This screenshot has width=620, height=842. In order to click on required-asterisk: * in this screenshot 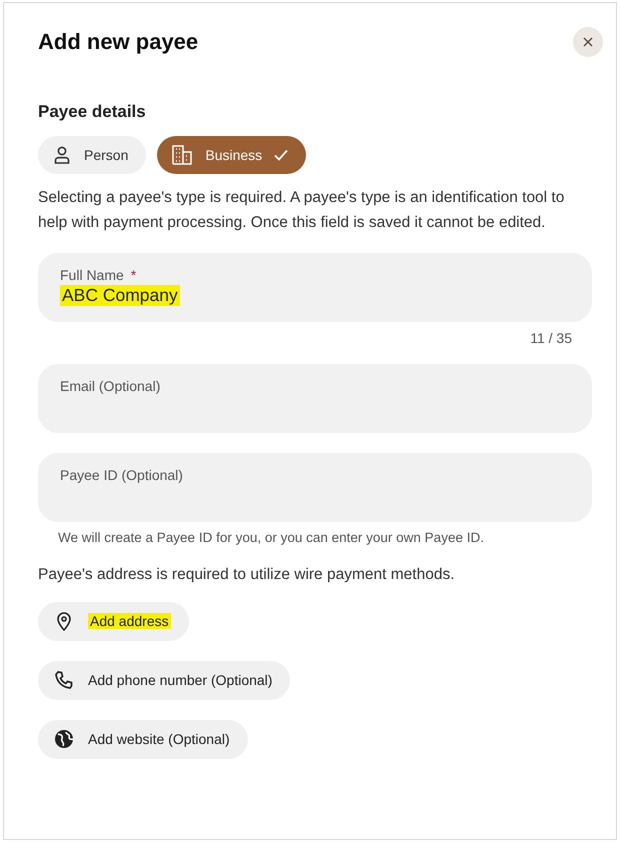, I will do `click(133, 275)`.